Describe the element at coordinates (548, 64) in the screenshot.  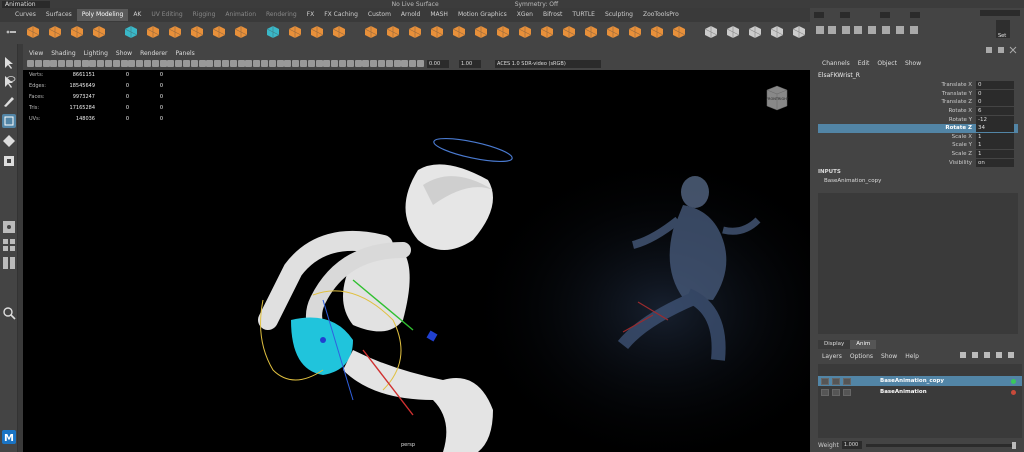
I see `color-management-dropdown: ACES 1.0 SDR-video (sRGB)` at that location.